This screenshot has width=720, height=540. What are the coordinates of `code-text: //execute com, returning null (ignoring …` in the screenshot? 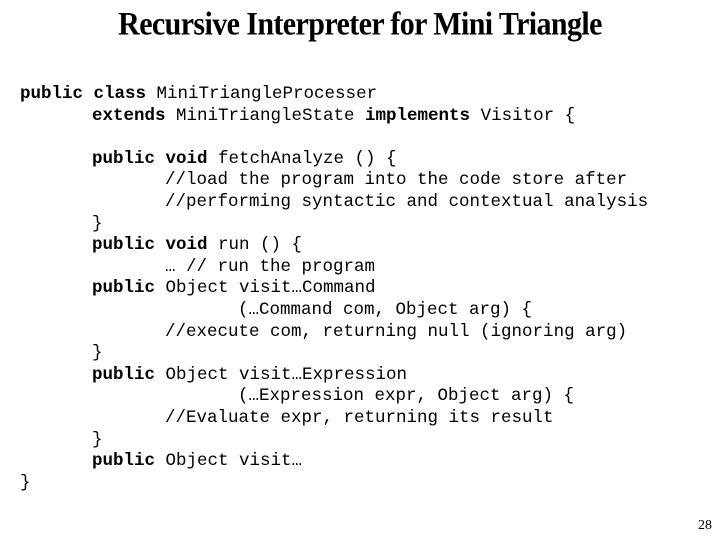 It's located at (396, 331).